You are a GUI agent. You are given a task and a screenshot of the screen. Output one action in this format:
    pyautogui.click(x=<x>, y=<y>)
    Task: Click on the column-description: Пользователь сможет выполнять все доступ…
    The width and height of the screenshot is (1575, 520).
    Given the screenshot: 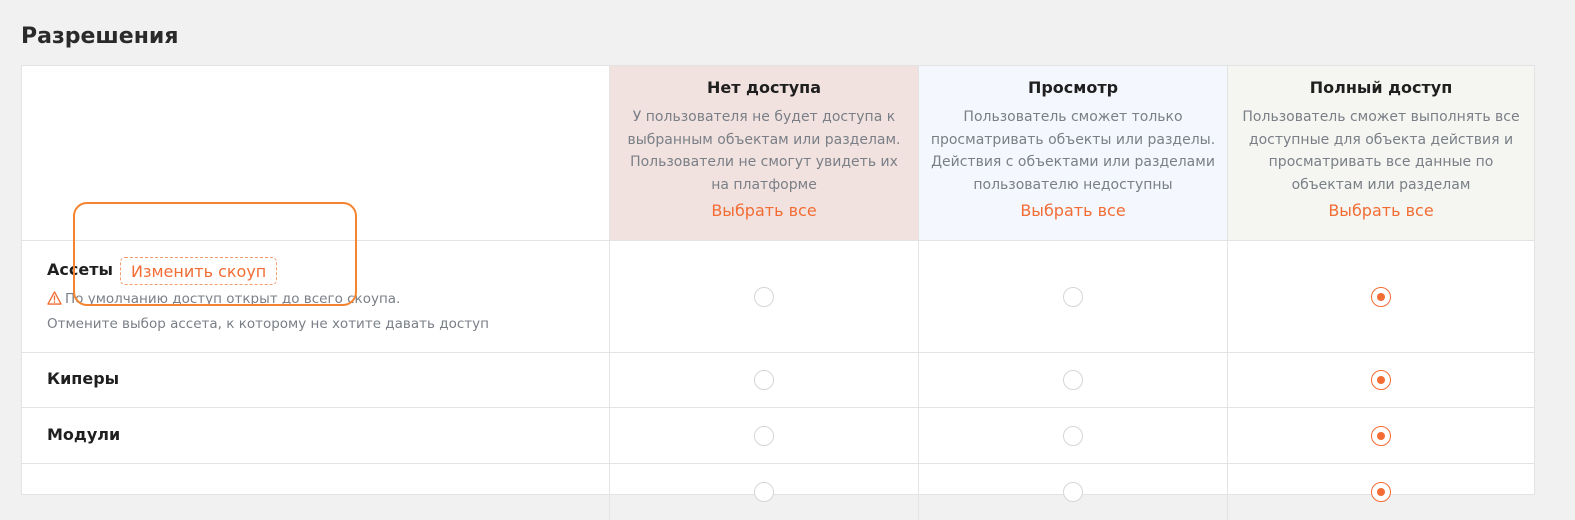 What is the action you would take?
    pyautogui.click(x=1381, y=151)
    